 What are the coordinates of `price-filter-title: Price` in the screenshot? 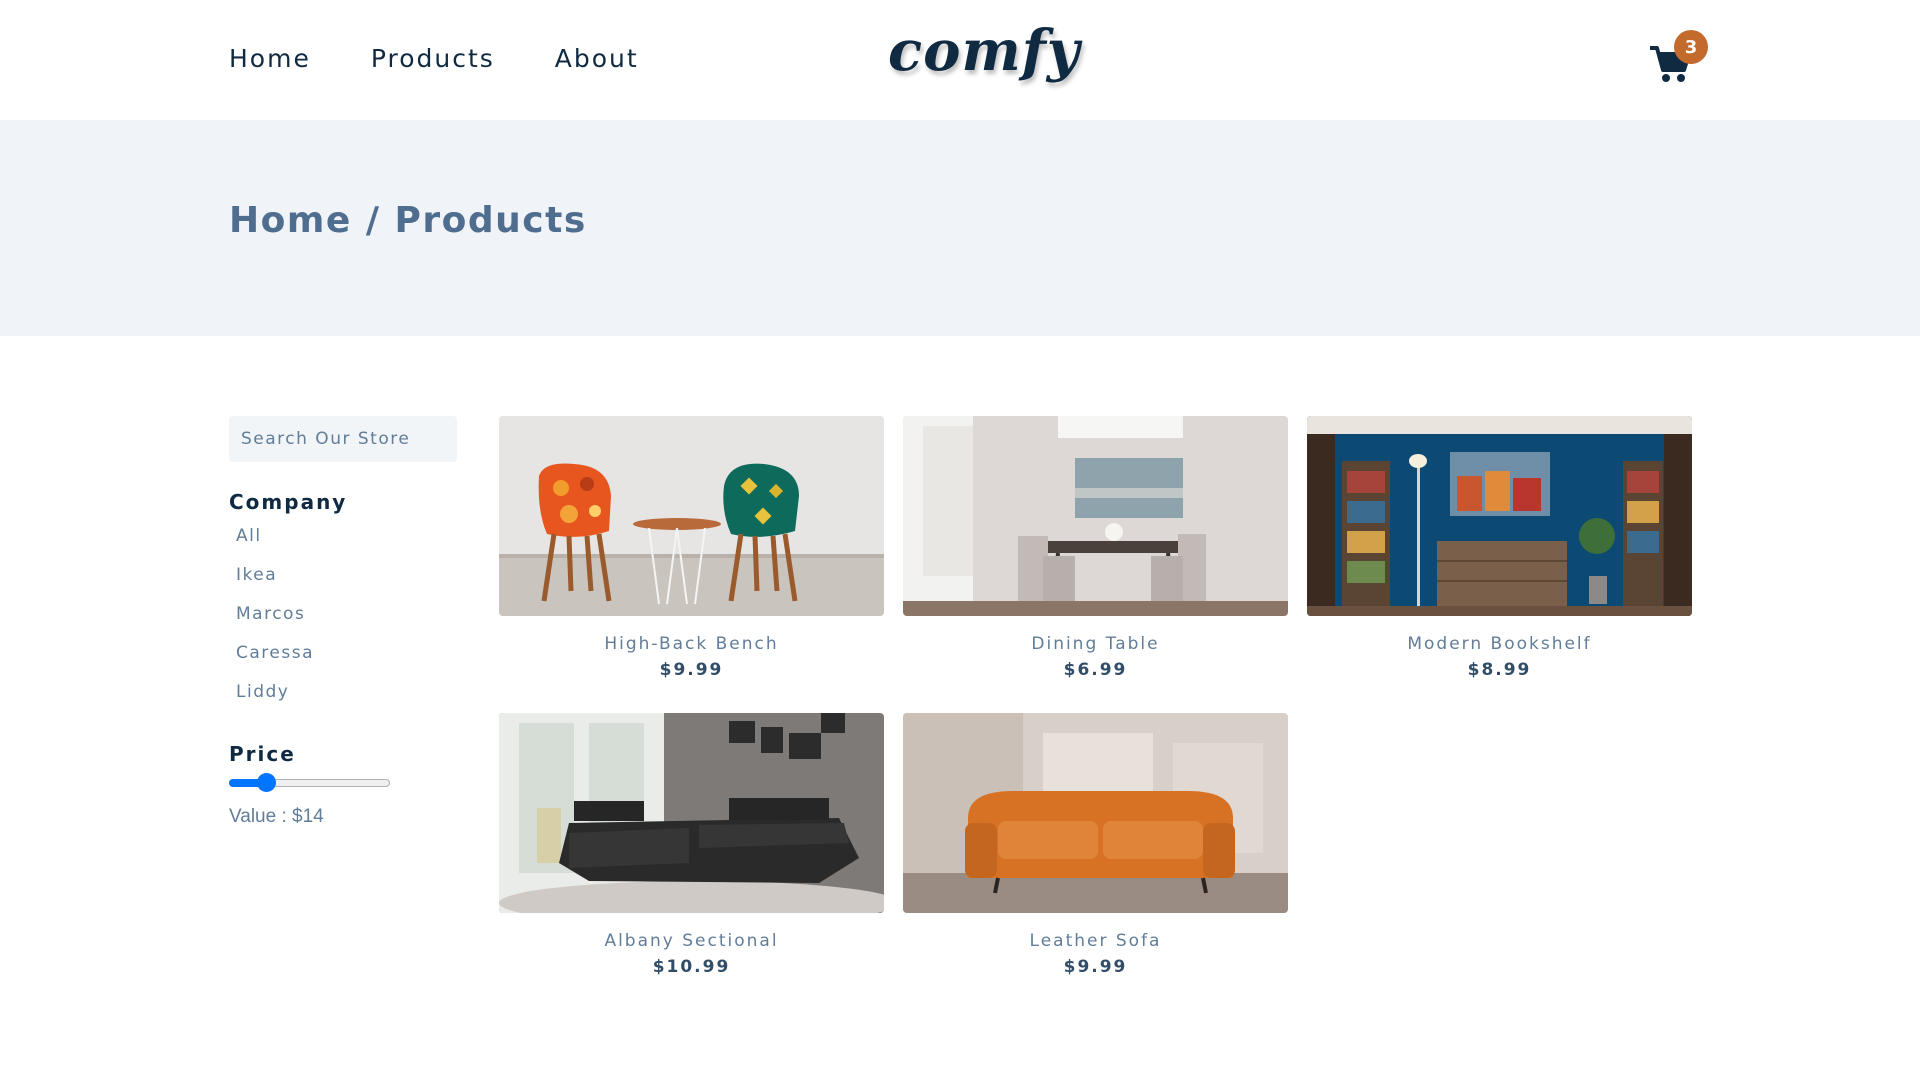 It's located at (262, 754).